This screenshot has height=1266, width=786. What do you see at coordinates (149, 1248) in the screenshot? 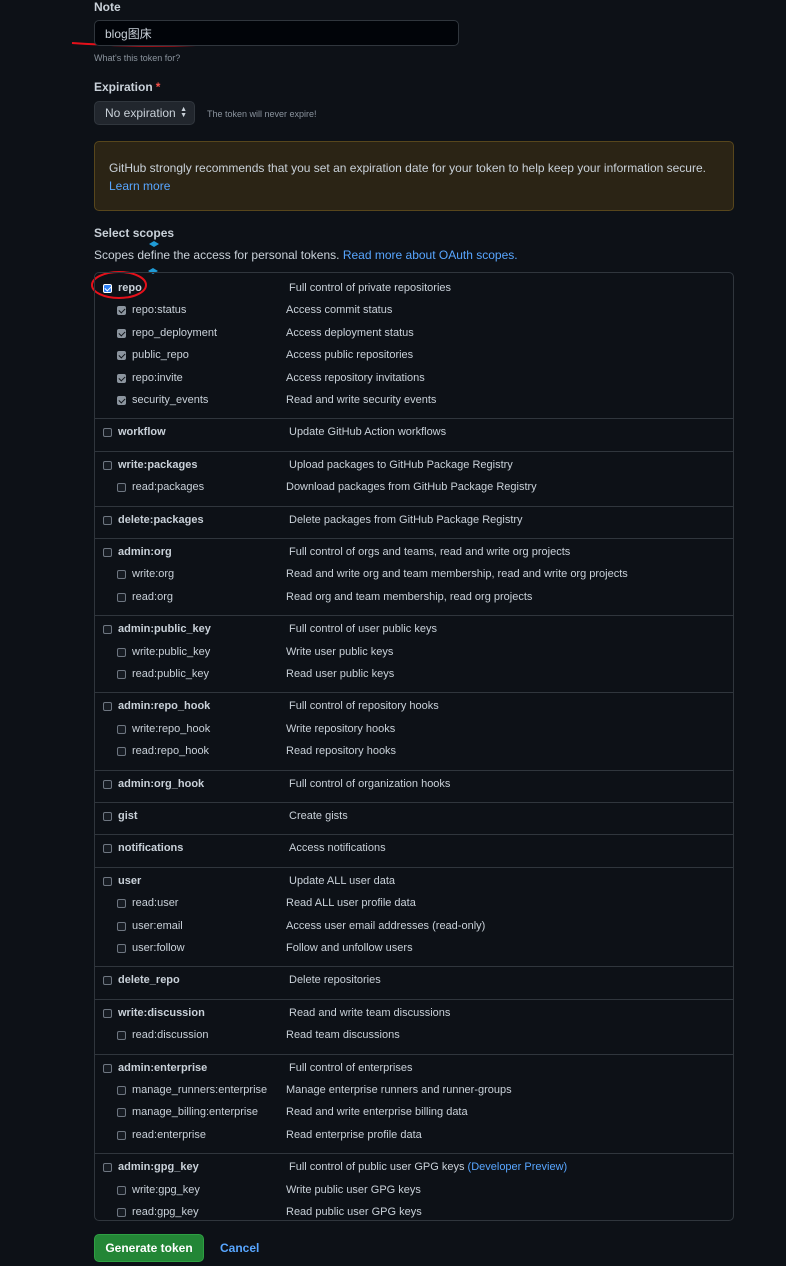
I see `generate-token-button: Generate token` at bounding box center [149, 1248].